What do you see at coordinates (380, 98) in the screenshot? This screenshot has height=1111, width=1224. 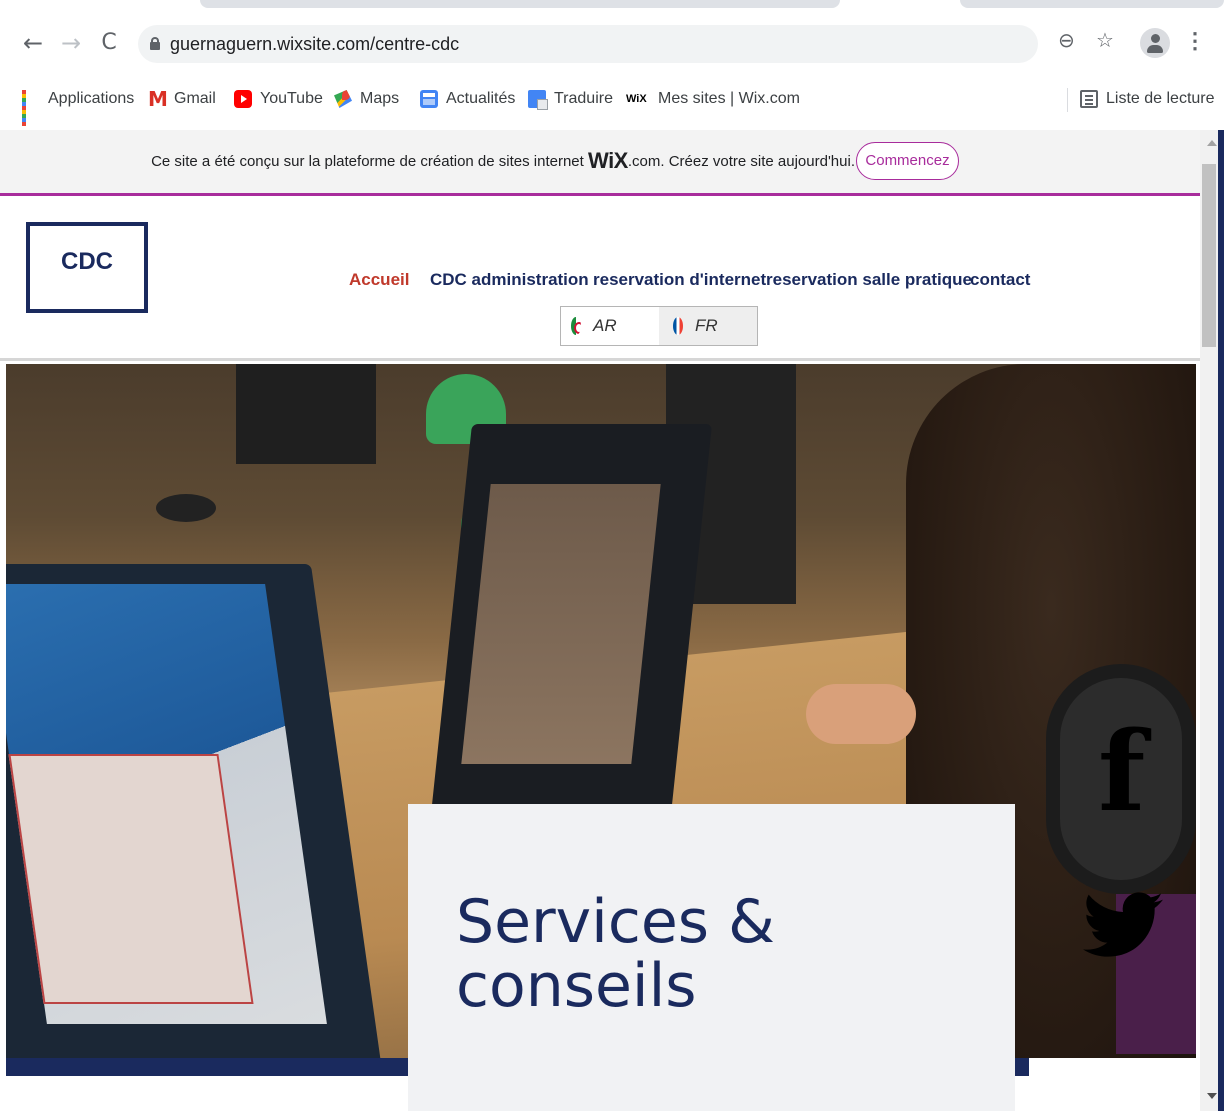 I see `bookmark-label: Maps` at bounding box center [380, 98].